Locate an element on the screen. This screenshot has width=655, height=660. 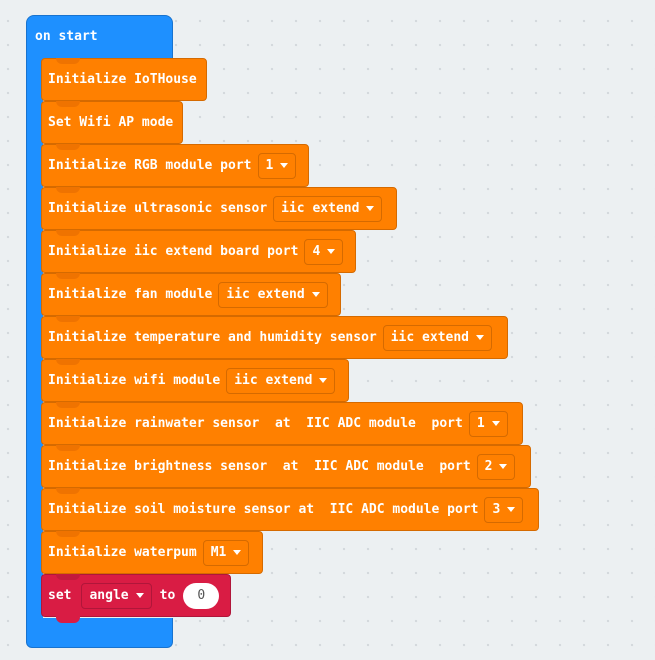
port-dropdown: 4 is located at coordinates (324, 251).